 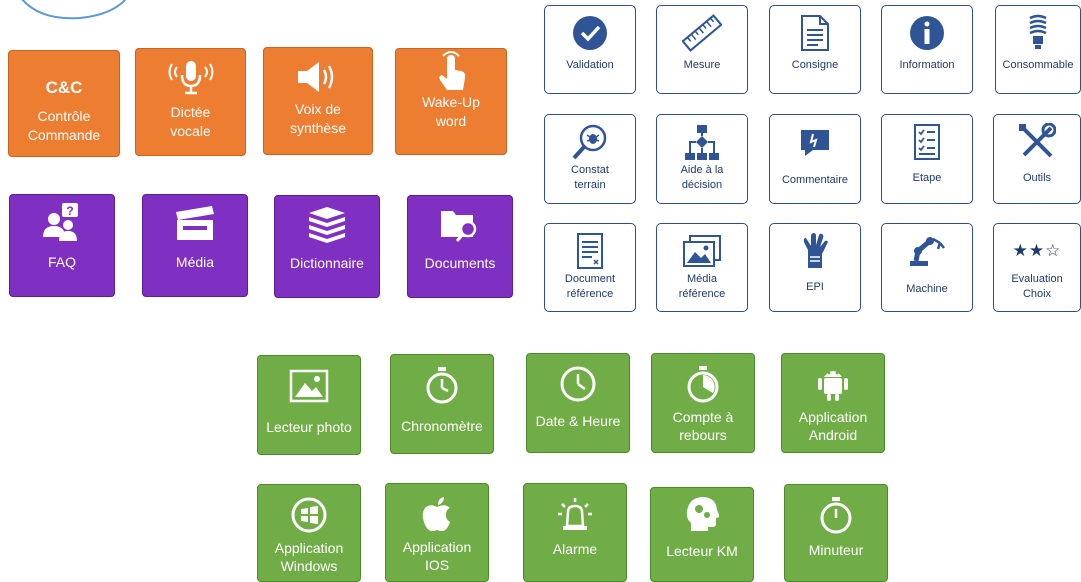 What do you see at coordinates (442, 426) in the screenshot?
I see `chronometre-label: Chronomètre` at bounding box center [442, 426].